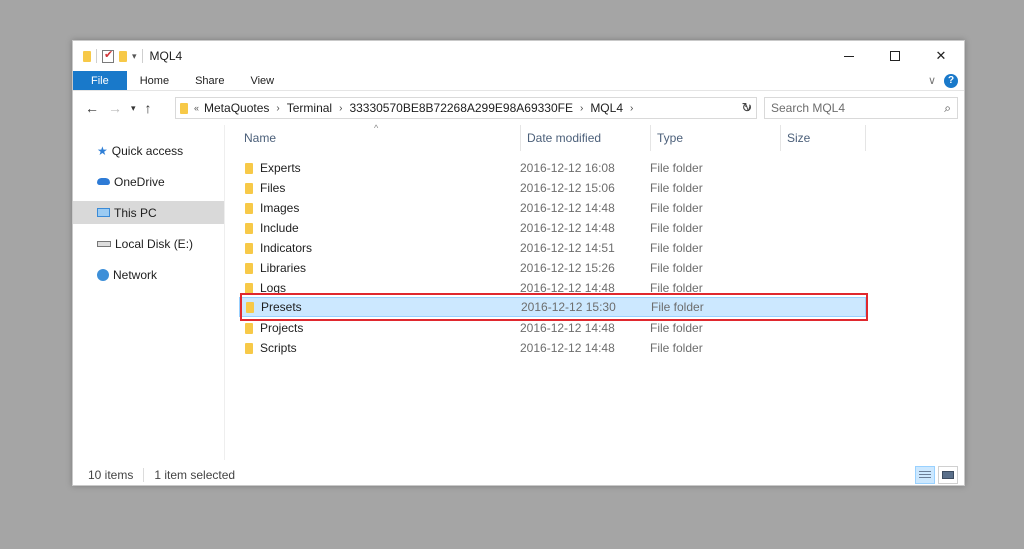  Describe the element at coordinates (947, 108) in the screenshot. I see `search-icon: ⌕` at that location.